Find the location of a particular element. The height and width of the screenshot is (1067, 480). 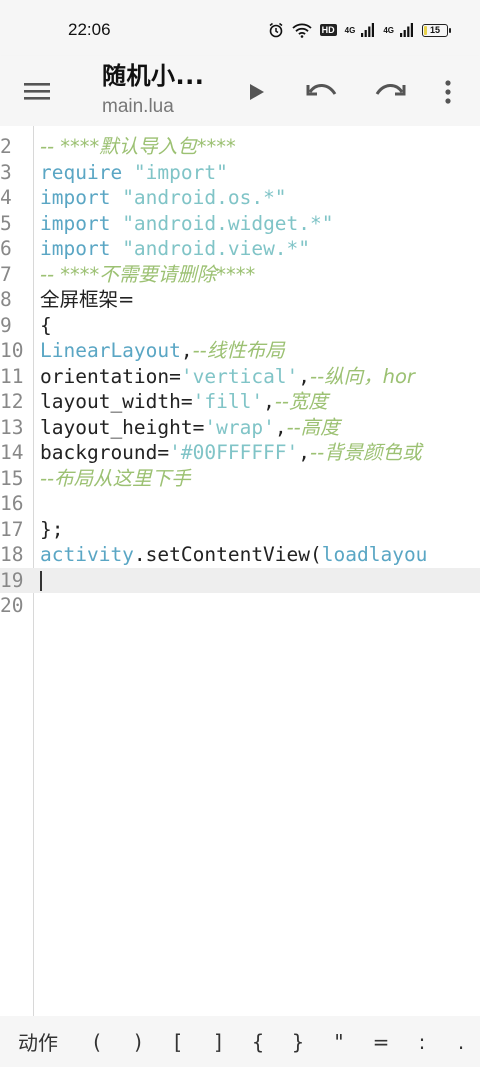

code-text: layout_height='wrap',--高度 is located at coordinates (190, 428).